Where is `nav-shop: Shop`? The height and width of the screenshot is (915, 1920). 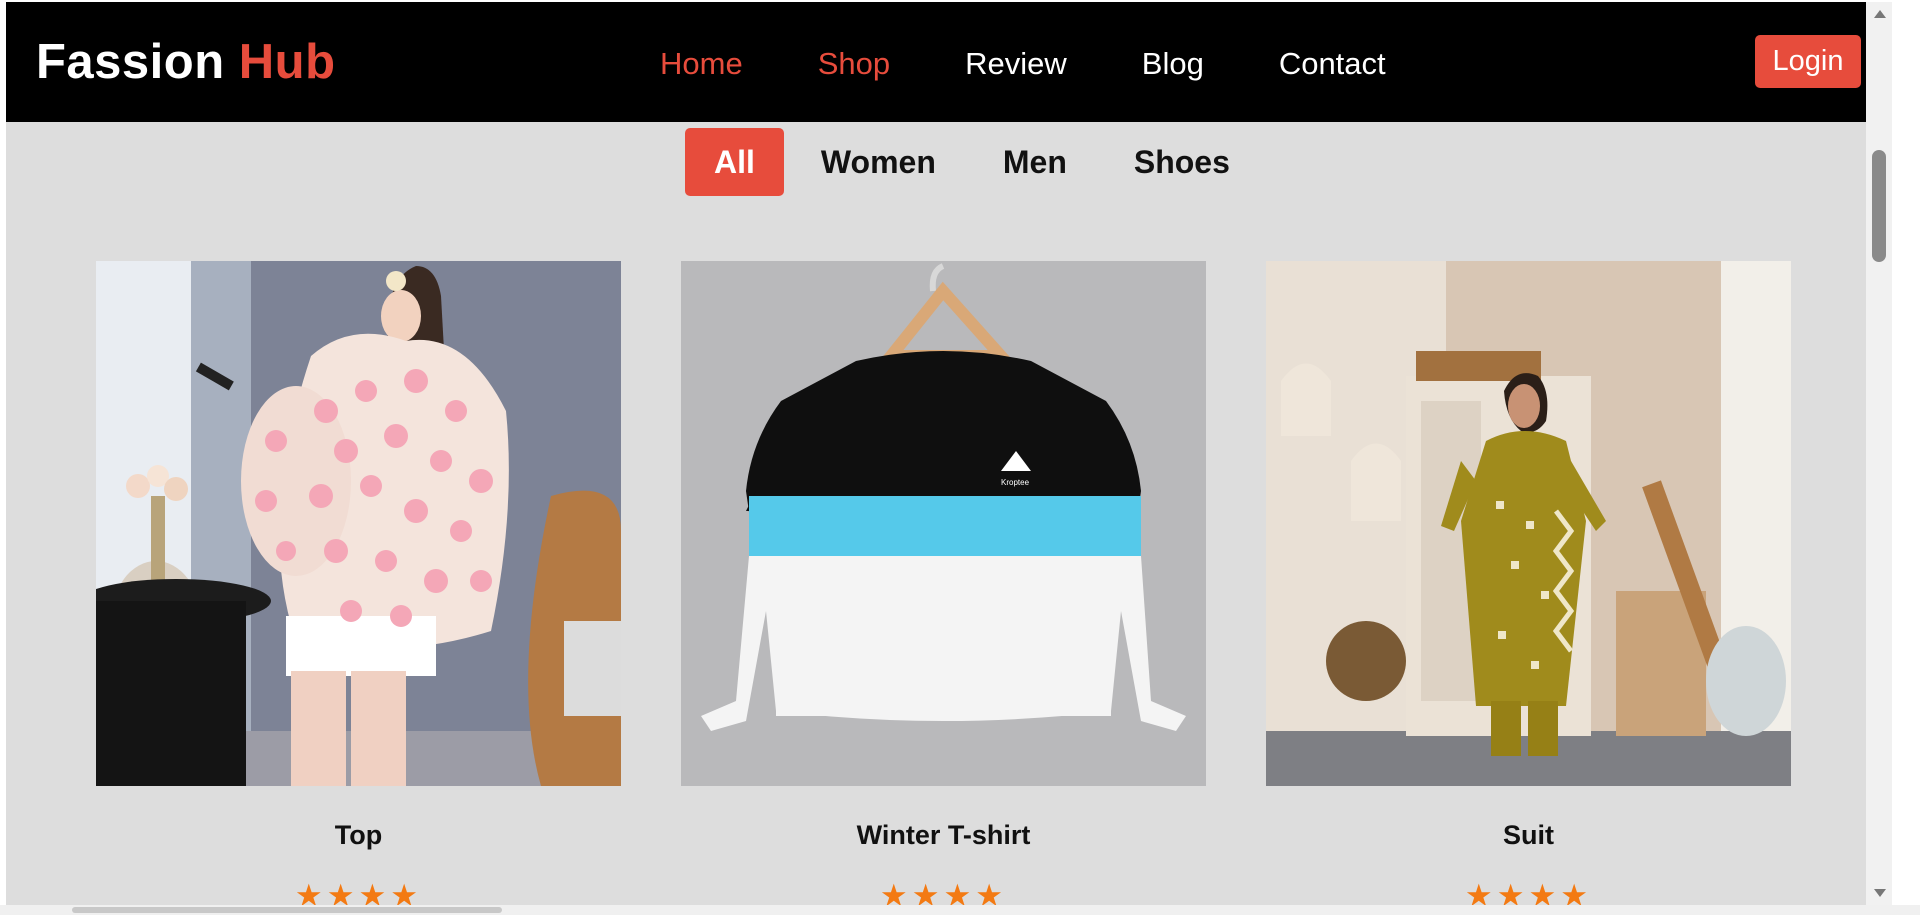
nav-shop: Shop is located at coordinates (854, 64).